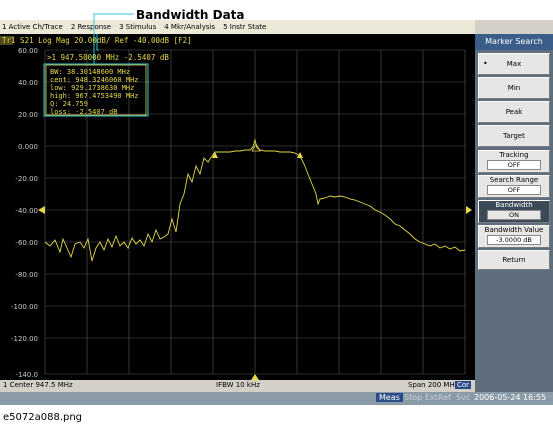 Image resolution: width=553 pixels, height=429 pixels. I want to click on search-range-button: Search Range OFF, so click(514, 186).